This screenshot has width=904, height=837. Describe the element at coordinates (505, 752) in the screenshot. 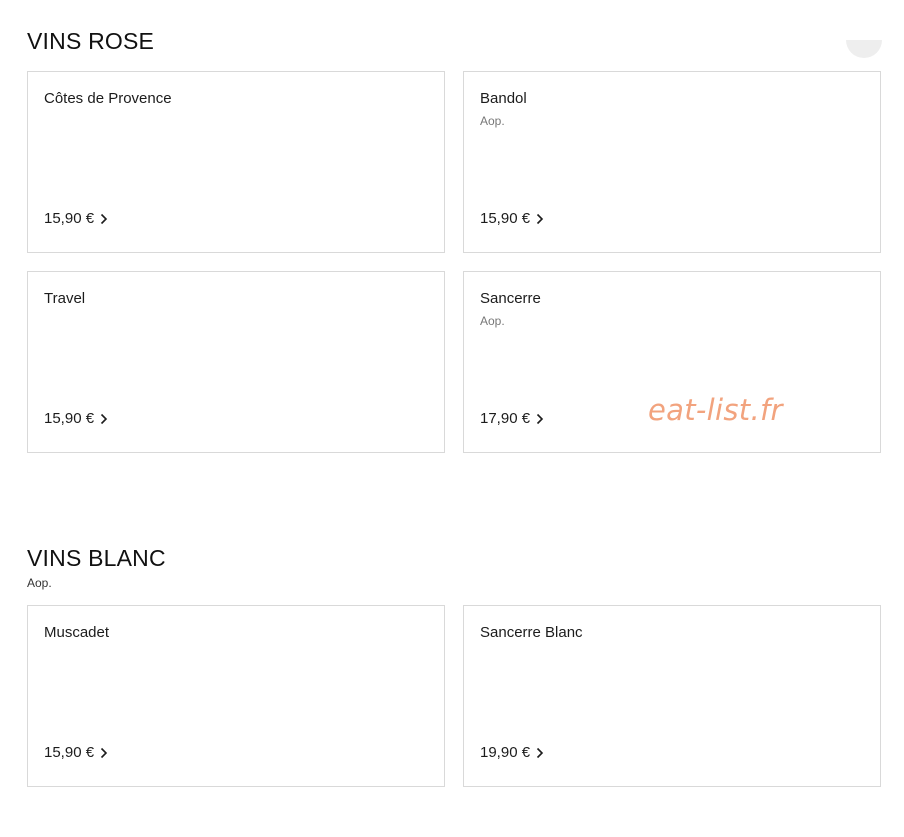

I see `price-value: 19,90 €` at that location.